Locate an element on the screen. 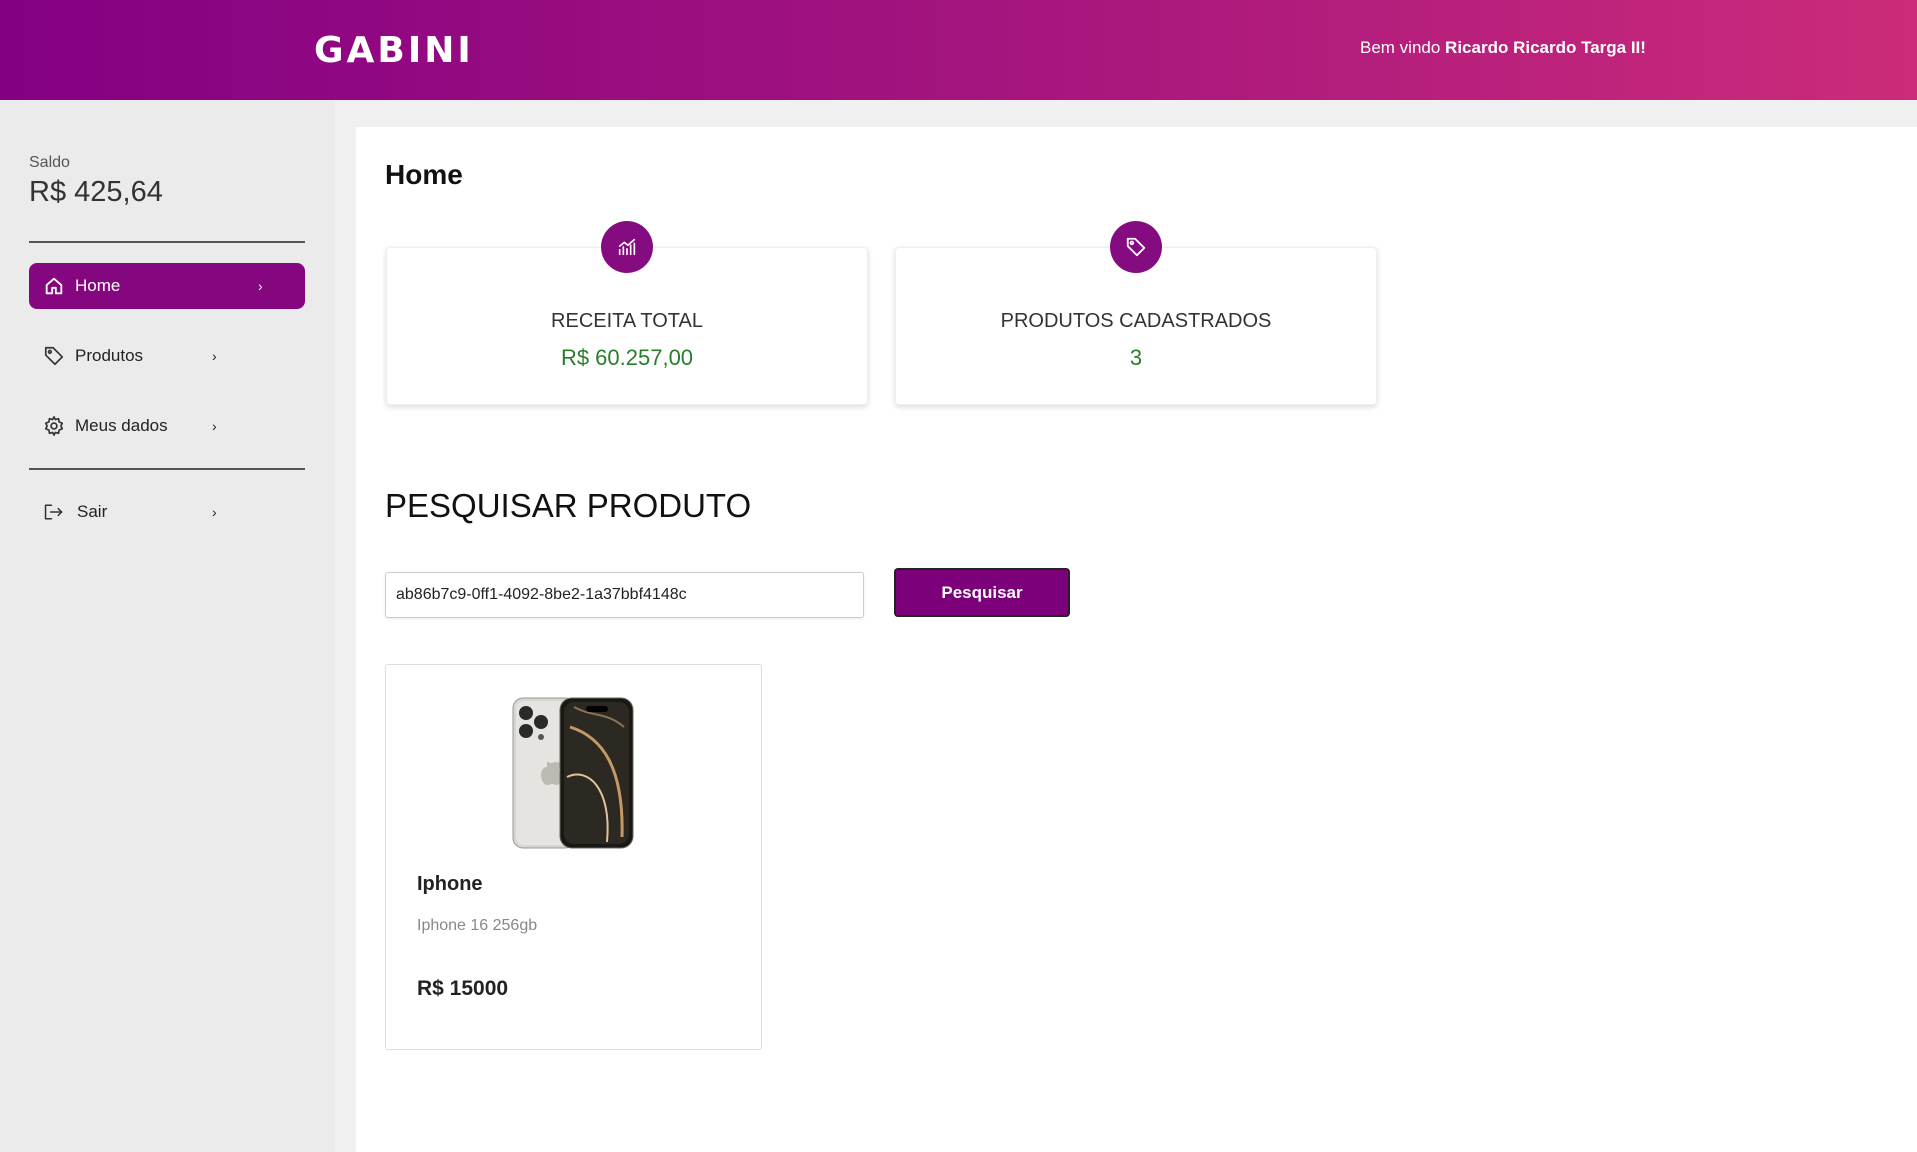 This screenshot has height=1152, width=1917. balance-value: R$ 425,64 is located at coordinates (96, 192).